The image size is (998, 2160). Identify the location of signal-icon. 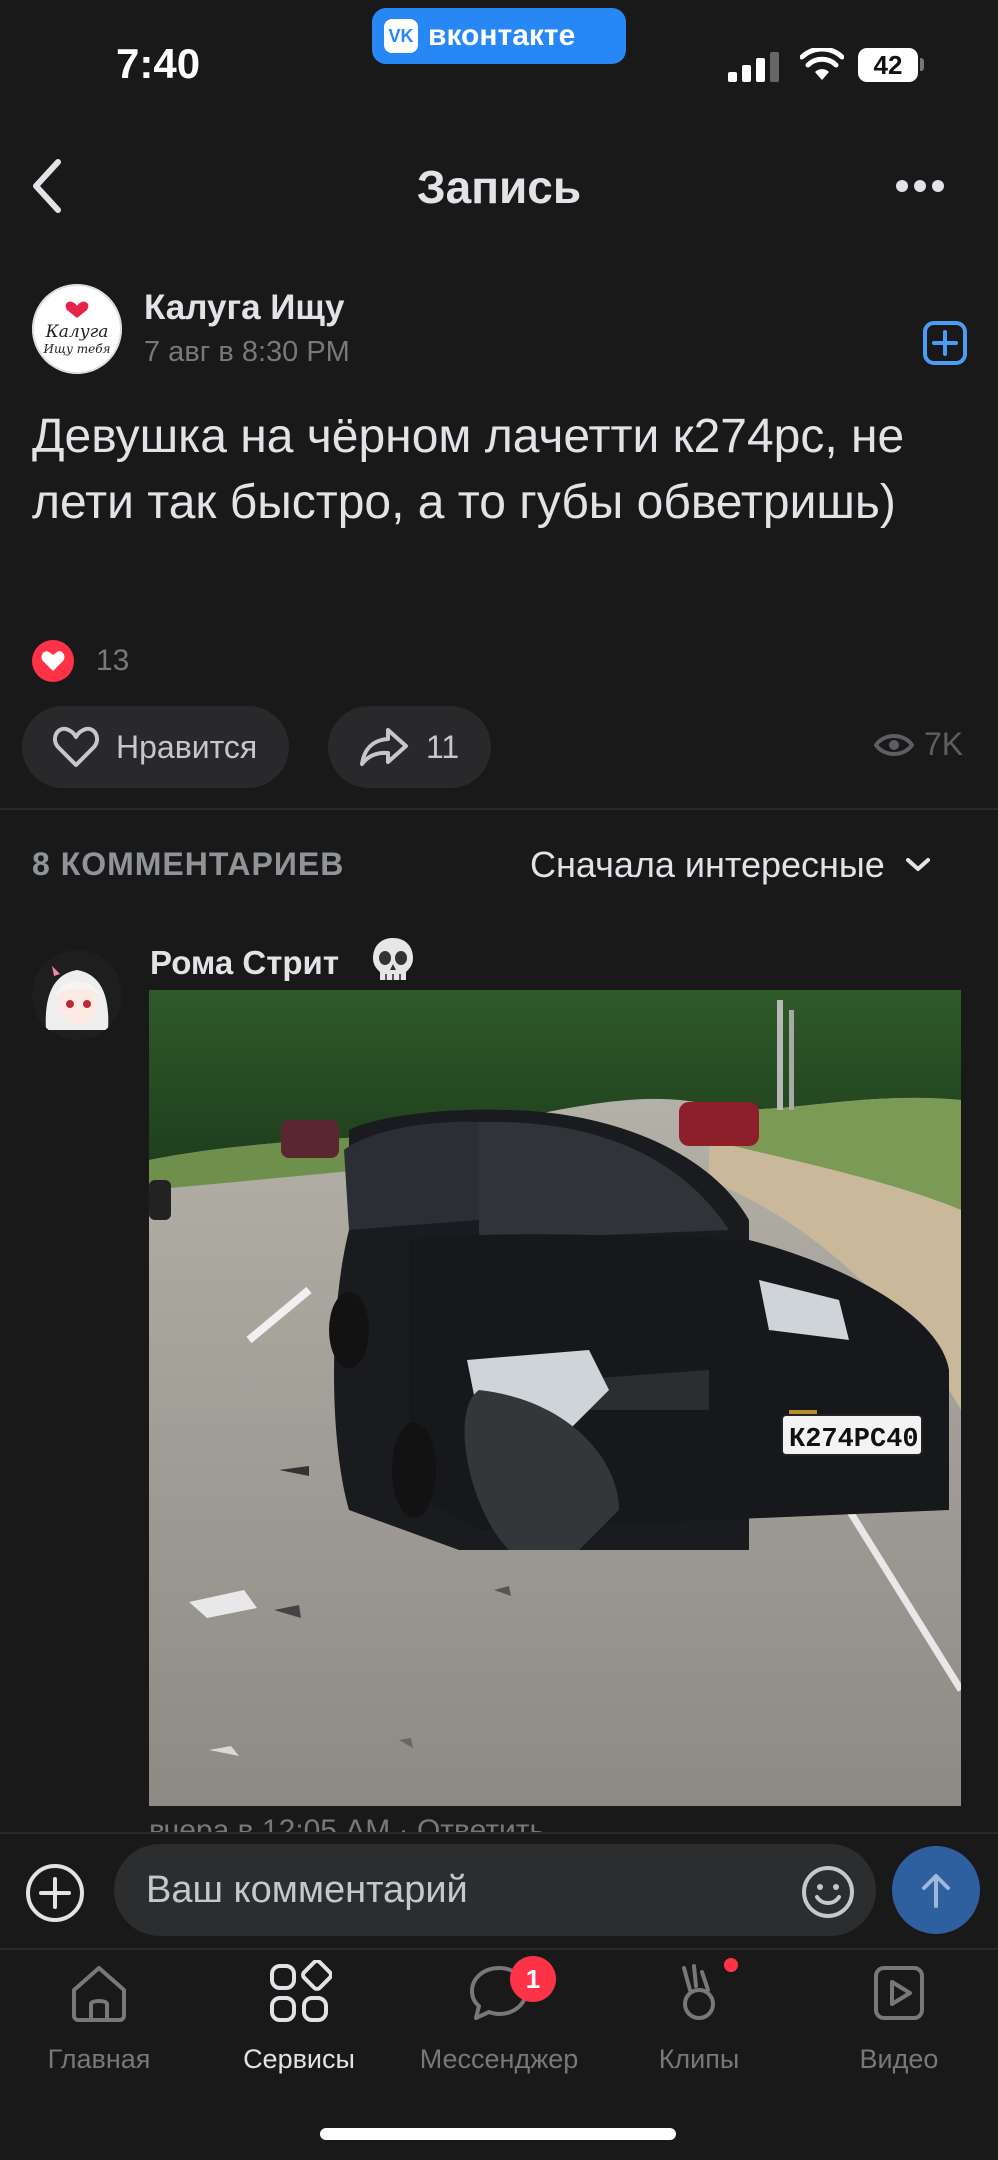
(753, 67).